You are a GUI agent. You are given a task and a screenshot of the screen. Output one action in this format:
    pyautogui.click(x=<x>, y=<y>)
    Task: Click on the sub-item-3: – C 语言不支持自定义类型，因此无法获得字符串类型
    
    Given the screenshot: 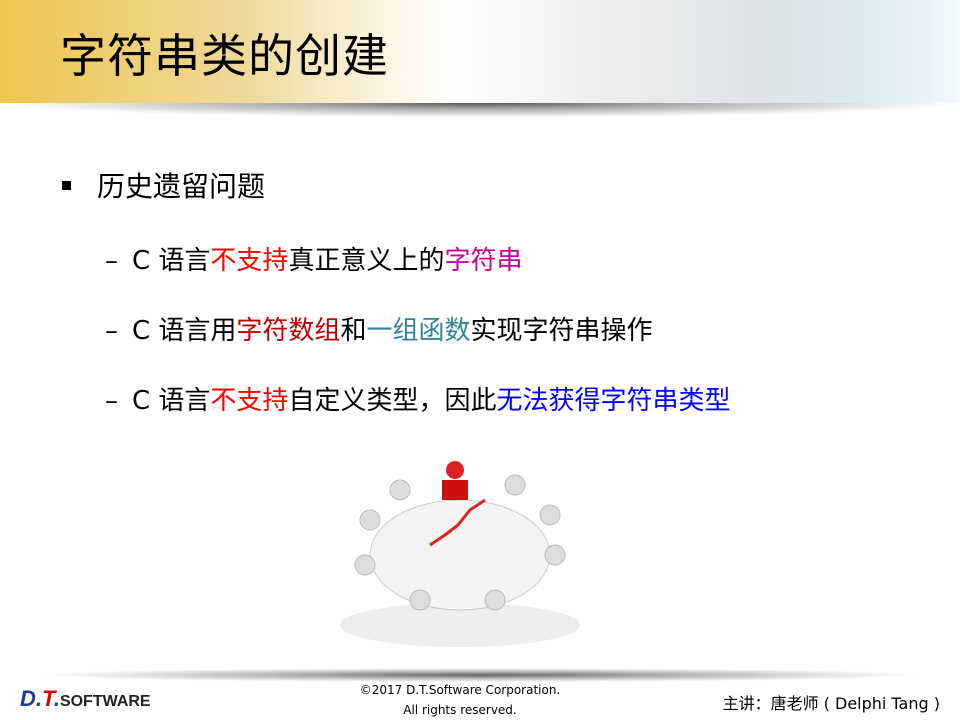 What is the action you would take?
    pyautogui.click(x=417, y=398)
    